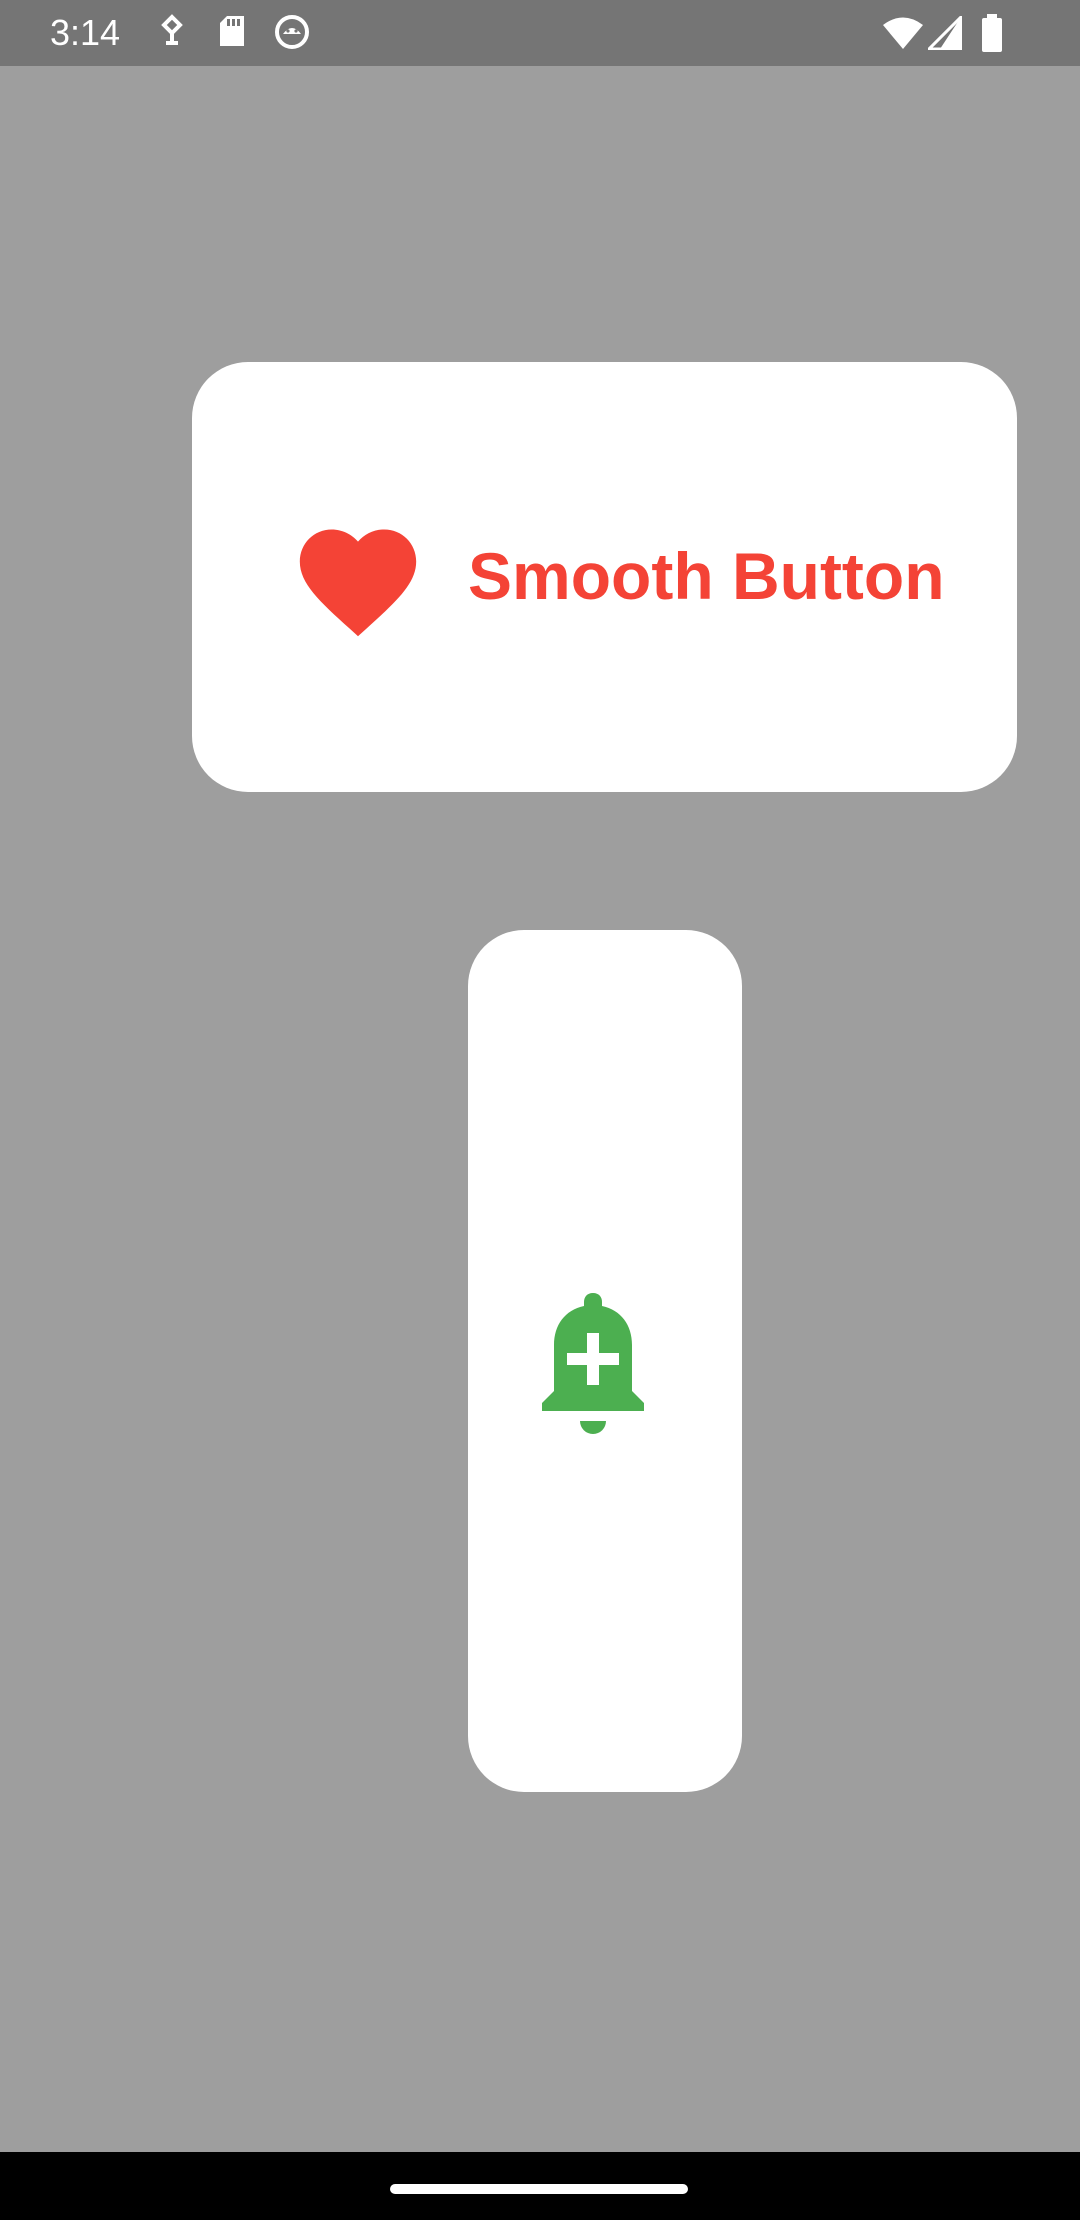 The height and width of the screenshot is (2220, 1080). I want to click on navigation-bar, so click(540, 2186).